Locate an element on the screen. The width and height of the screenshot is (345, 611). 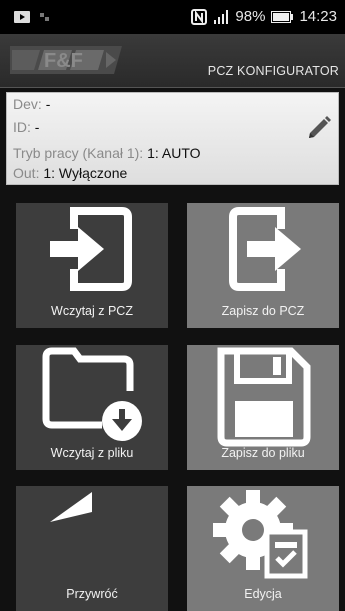
dev-value: - is located at coordinates (48, 104).